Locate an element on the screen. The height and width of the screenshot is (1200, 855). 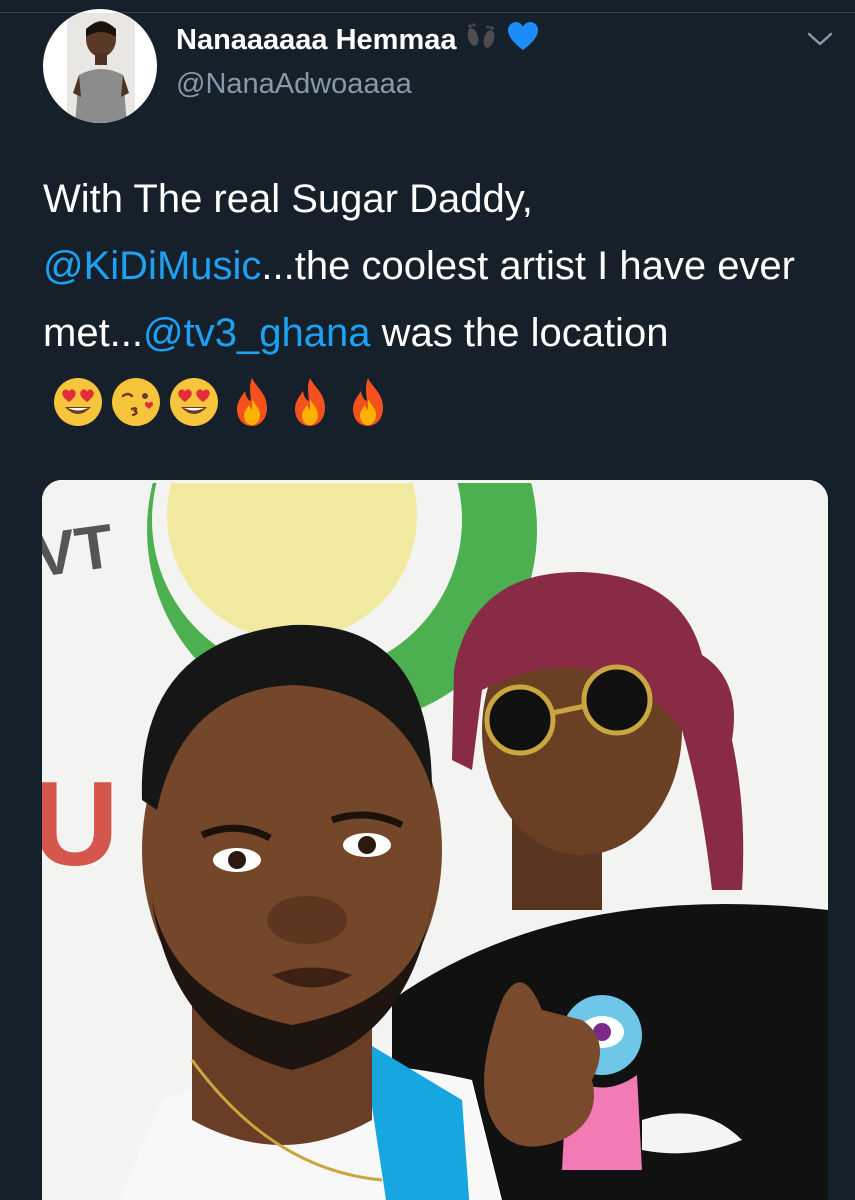
mention-link-kidimusic: @KiDiMusic is located at coordinates (152, 266).